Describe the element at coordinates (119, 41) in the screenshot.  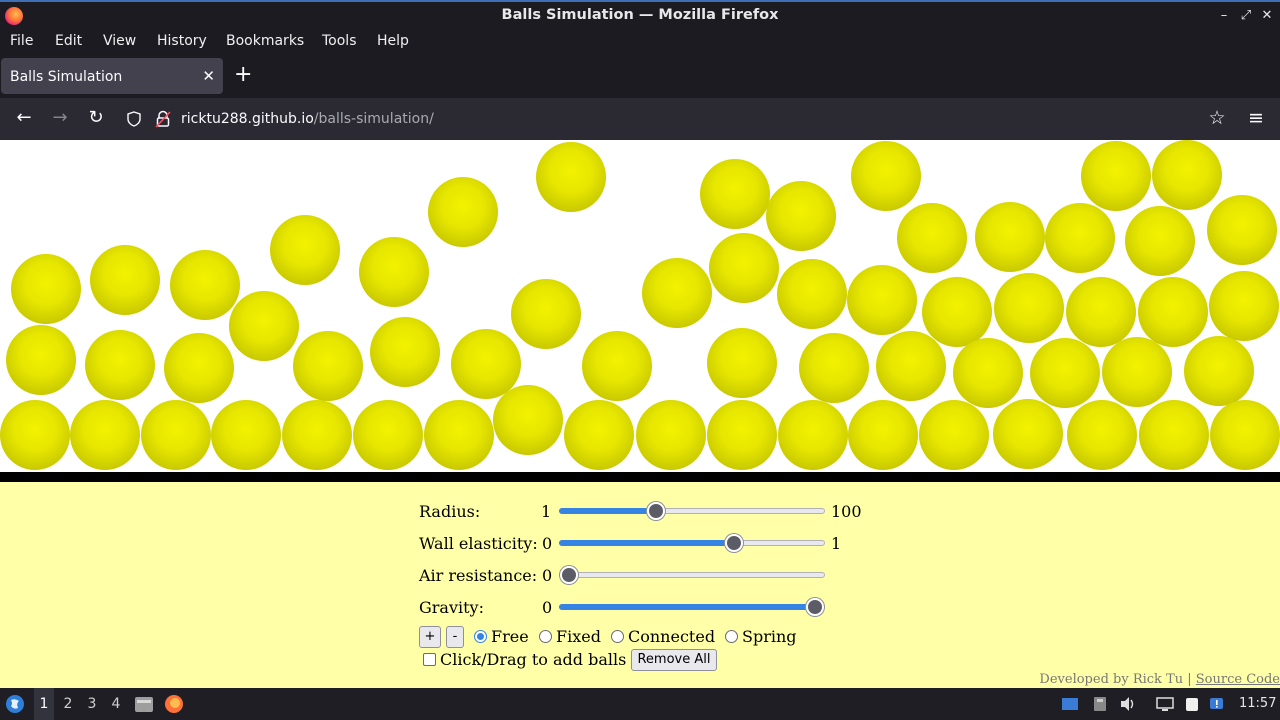
I see `menu-view: View` at that location.